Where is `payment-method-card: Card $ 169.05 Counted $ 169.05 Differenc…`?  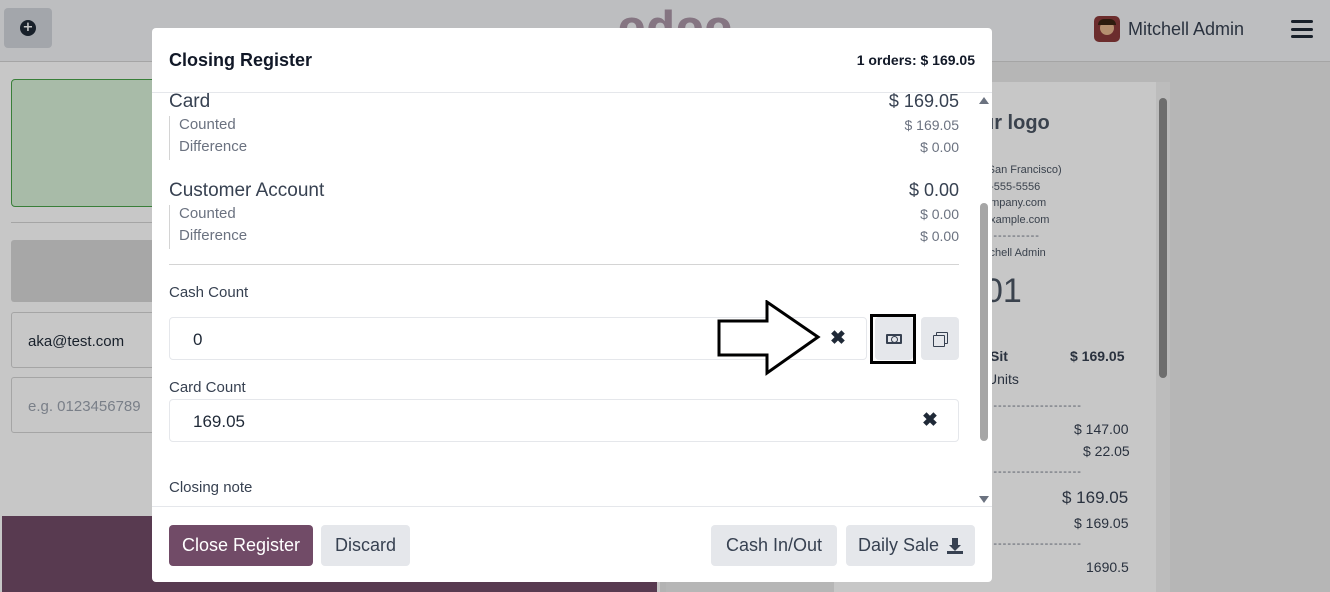
payment-method-card: Card $ 169.05 Counted $ 169.05 Differenc… is located at coordinates (564, 127).